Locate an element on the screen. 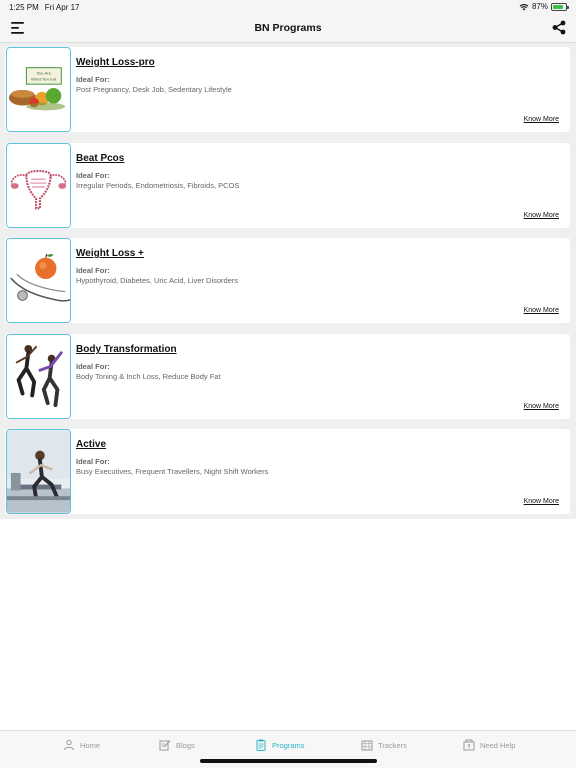 This screenshot has width=576, height=768. calendar-icon is located at coordinates (367, 745).